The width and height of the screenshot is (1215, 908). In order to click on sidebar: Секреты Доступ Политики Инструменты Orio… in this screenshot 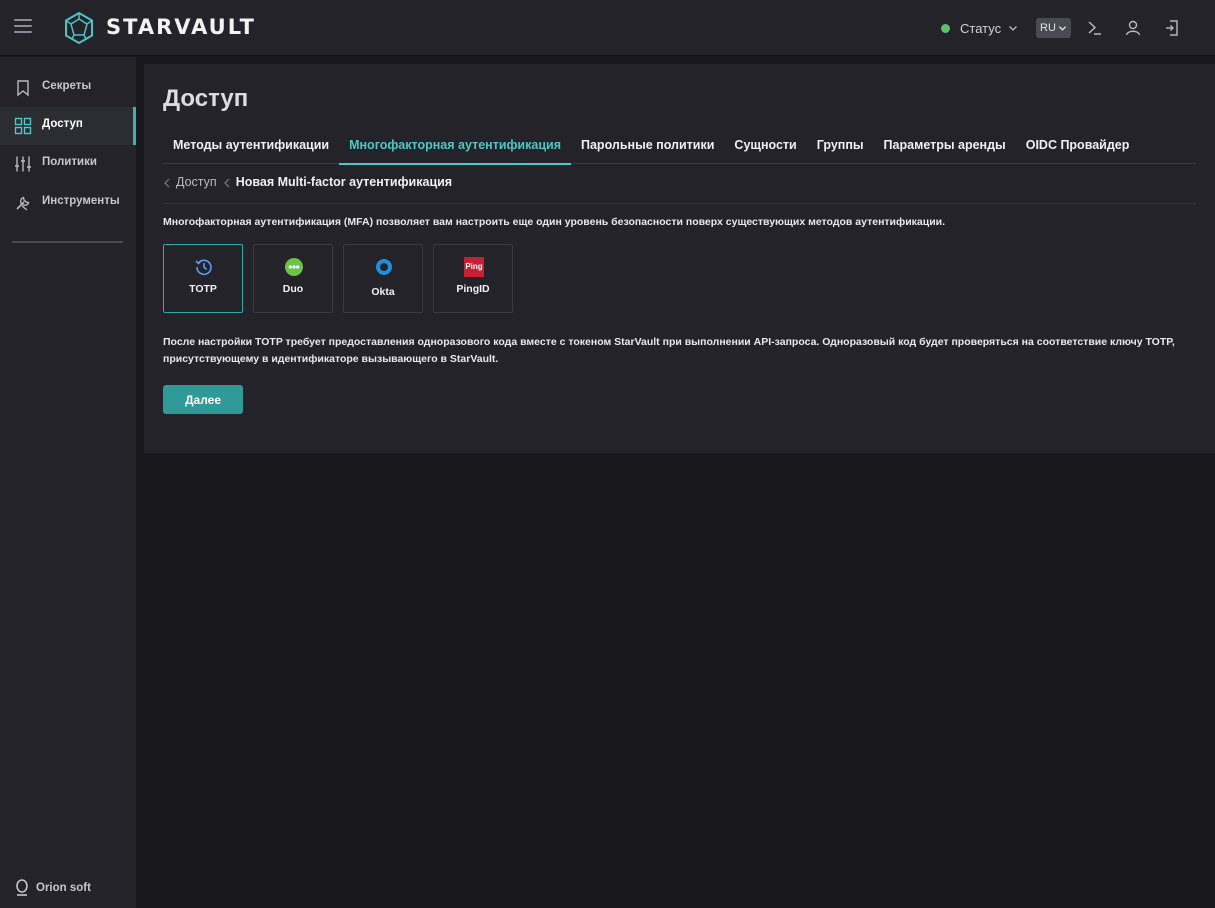, I will do `click(68, 482)`.